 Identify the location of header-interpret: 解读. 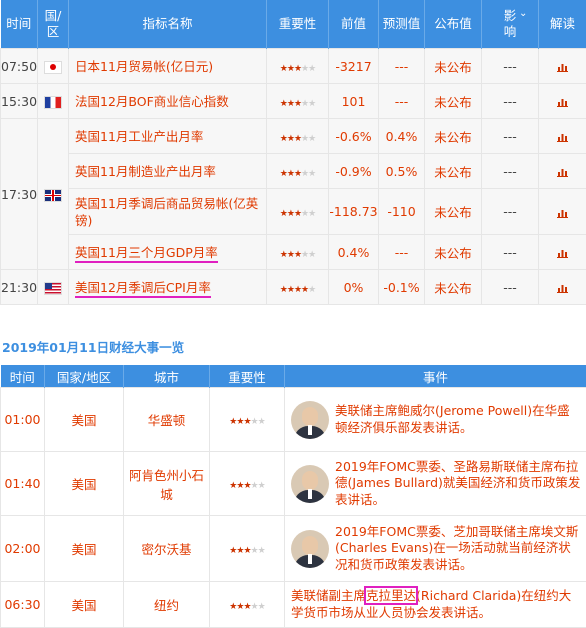
(562, 24).